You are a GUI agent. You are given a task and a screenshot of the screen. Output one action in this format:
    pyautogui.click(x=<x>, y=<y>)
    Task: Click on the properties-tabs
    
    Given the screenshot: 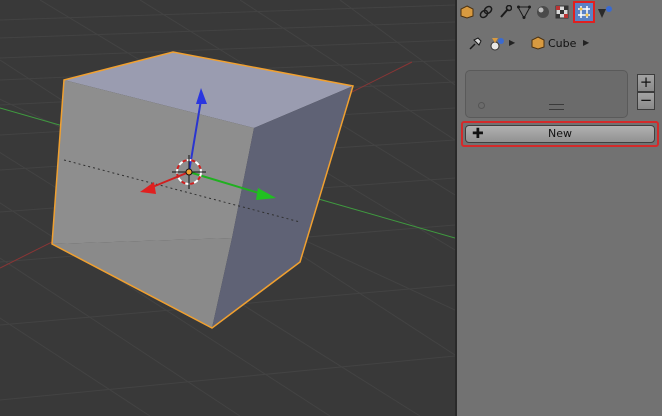 What is the action you would take?
    pyautogui.click(x=559, y=13)
    